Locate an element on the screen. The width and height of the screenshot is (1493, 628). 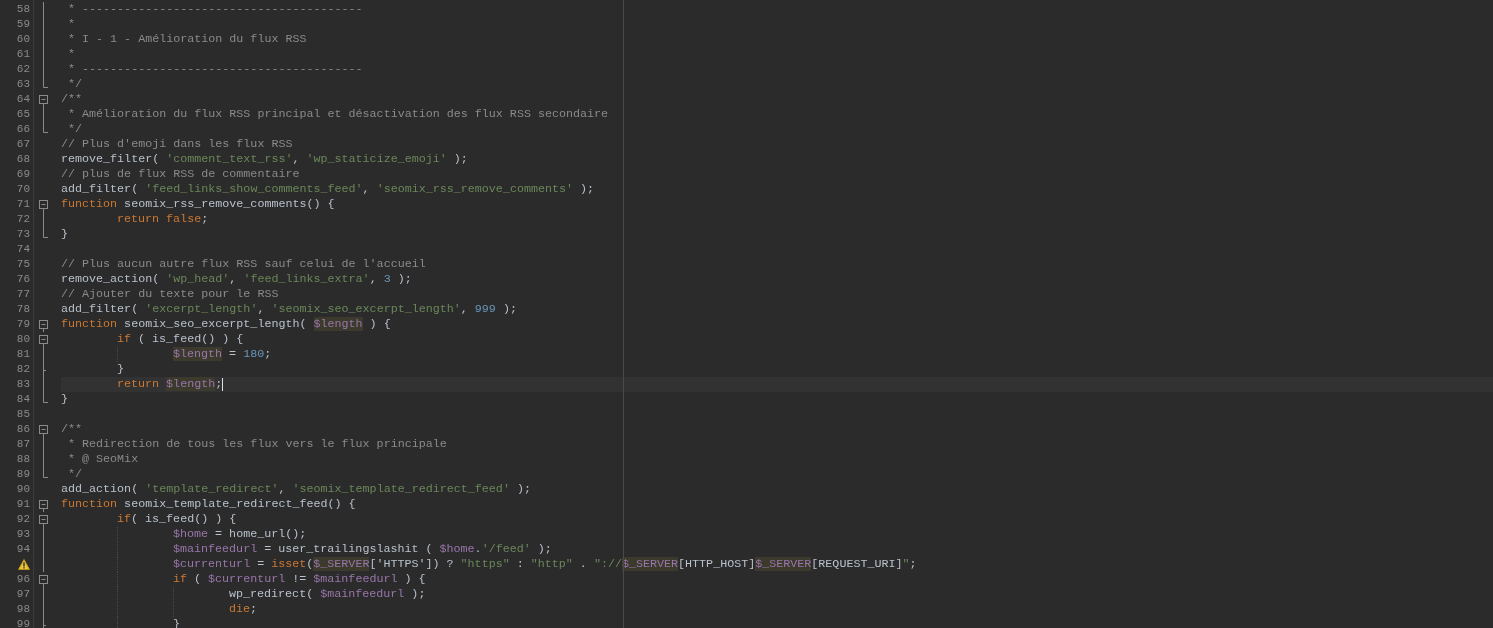
line-number: 77 is located at coordinates (23, 294).